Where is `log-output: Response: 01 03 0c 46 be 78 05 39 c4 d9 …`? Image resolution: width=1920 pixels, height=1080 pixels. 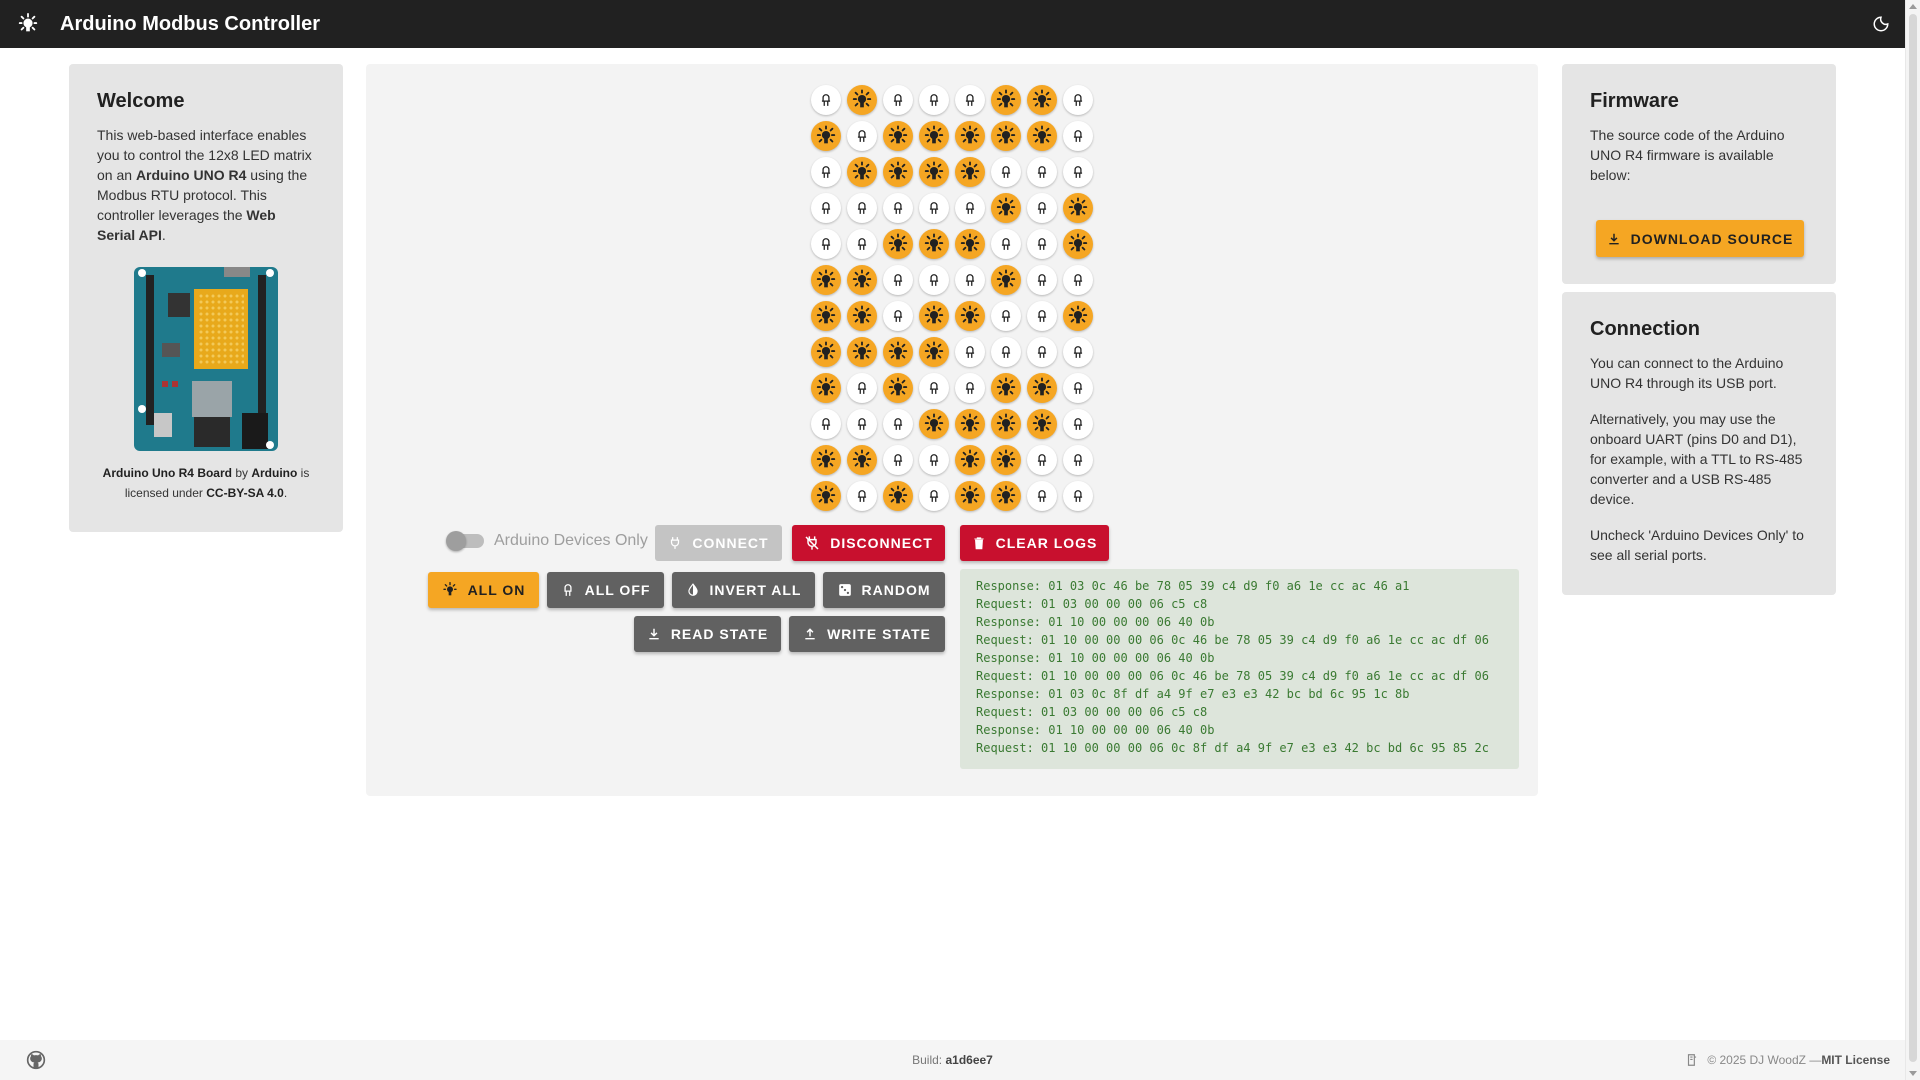 log-output: Response: 01 03 0c 46 be 78 05 39 c4 d9 … is located at coordinates (1239, 669).